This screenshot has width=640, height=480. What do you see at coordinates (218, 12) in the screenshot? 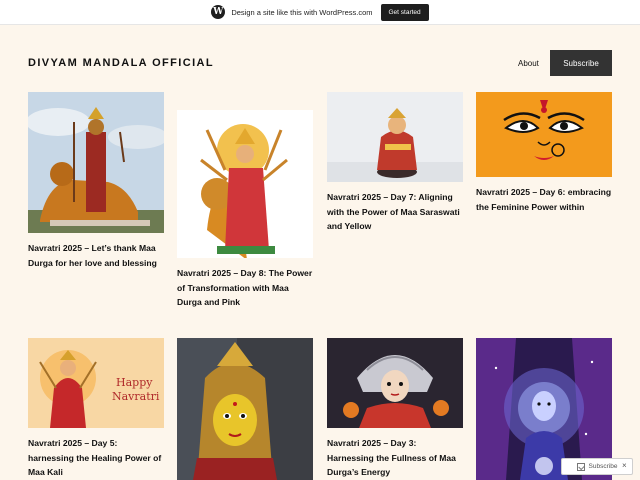
I see `wordpress-logo-icon: W` at bounding box center [218, 12].